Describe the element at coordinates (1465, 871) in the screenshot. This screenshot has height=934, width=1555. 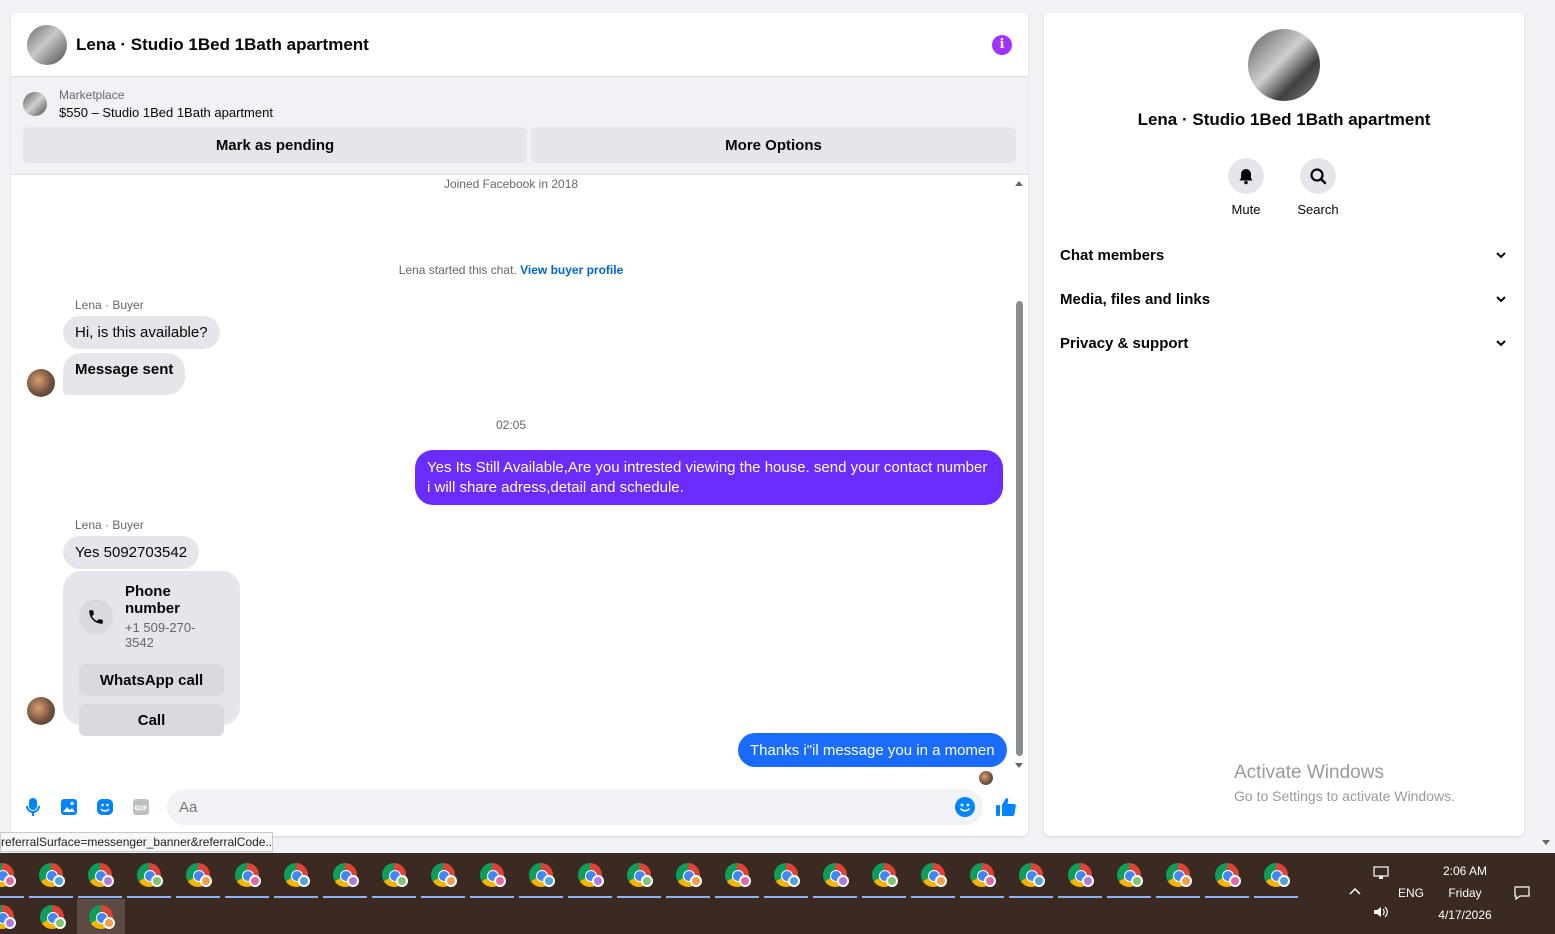
I see `clock-time: 2:06 AM` at that location.